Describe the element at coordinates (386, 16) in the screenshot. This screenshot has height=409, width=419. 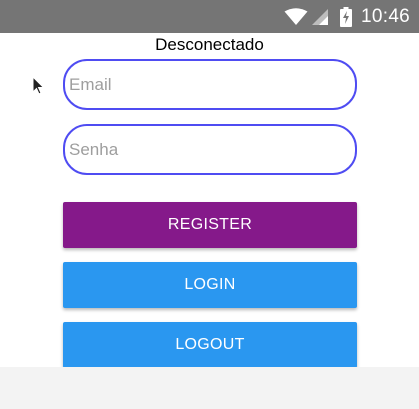
I see `status-time: 10:46` at that location.